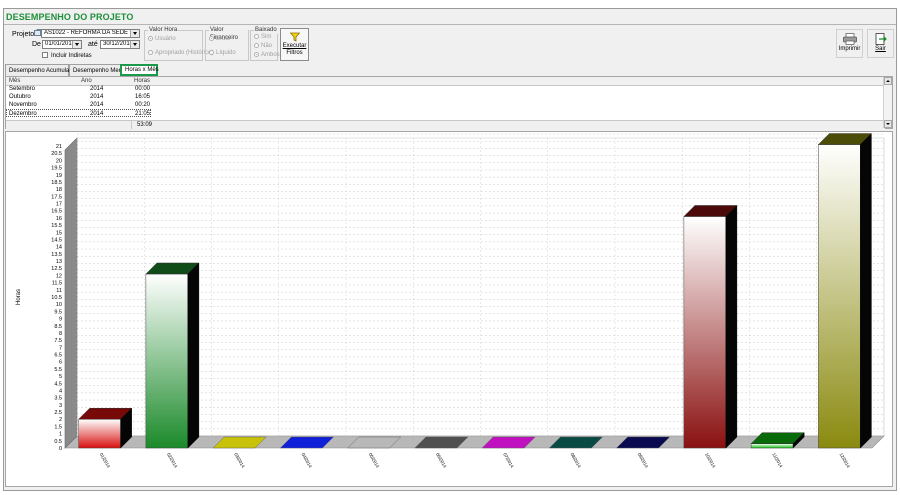  Describe the element at coordinates (93, 44) in the screenshot. I see `ate-label: até` at that location.